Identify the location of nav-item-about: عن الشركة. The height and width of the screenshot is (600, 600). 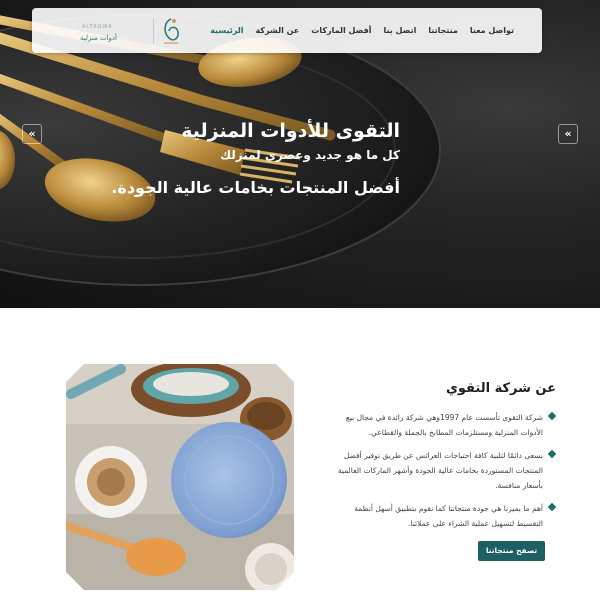
(277, 30).